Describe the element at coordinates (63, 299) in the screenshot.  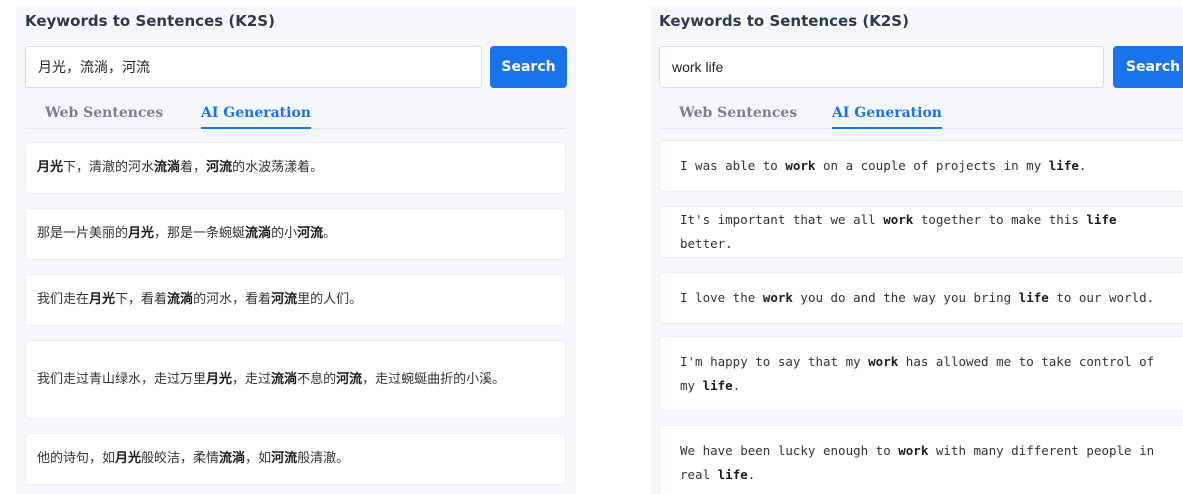
I see `sentence-segment: 我们走在` at that location.